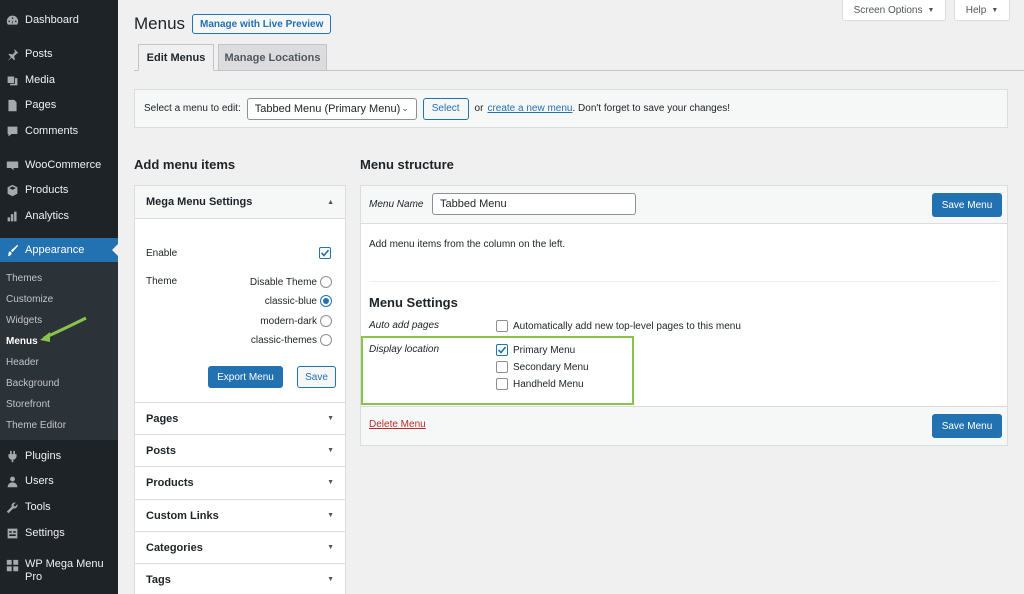  What do you see at coordinates (55, 250) in the screenshot?
I see `sidebar-item-label: Appearance` at bounding box center [55, 250].